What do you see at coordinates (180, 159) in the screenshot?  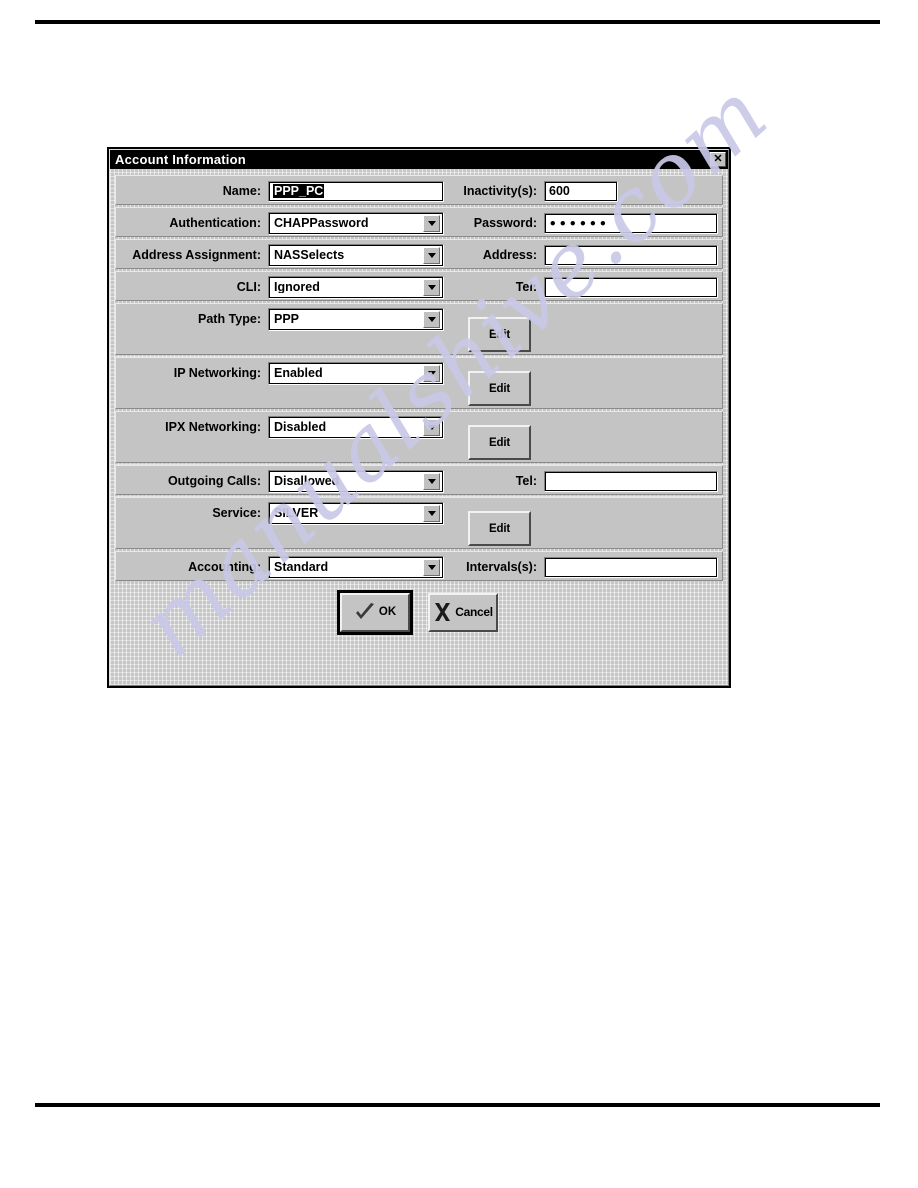 I see `dialog-title: Account Information` at bounding box center [180, 159].